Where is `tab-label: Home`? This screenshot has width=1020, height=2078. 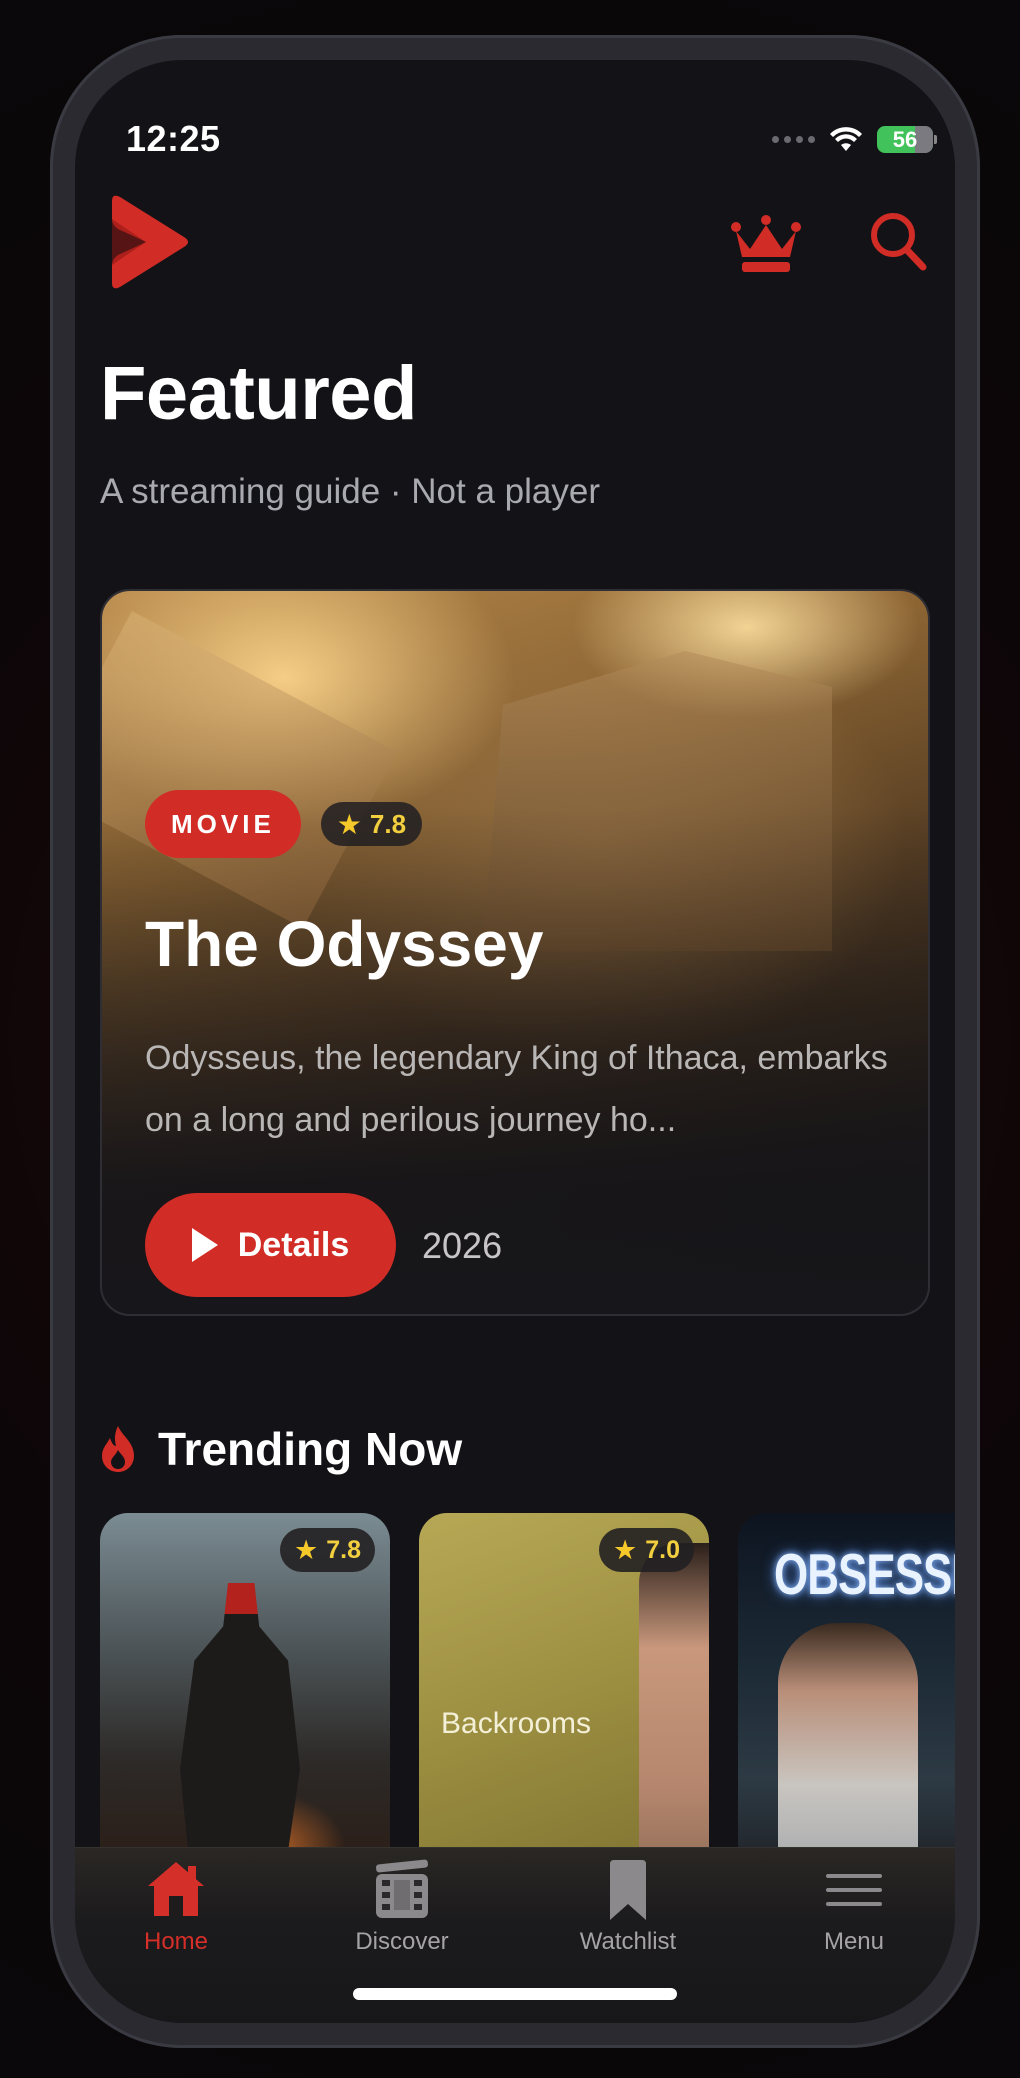
tab-label: Home is located at coordinates (176, 1941).